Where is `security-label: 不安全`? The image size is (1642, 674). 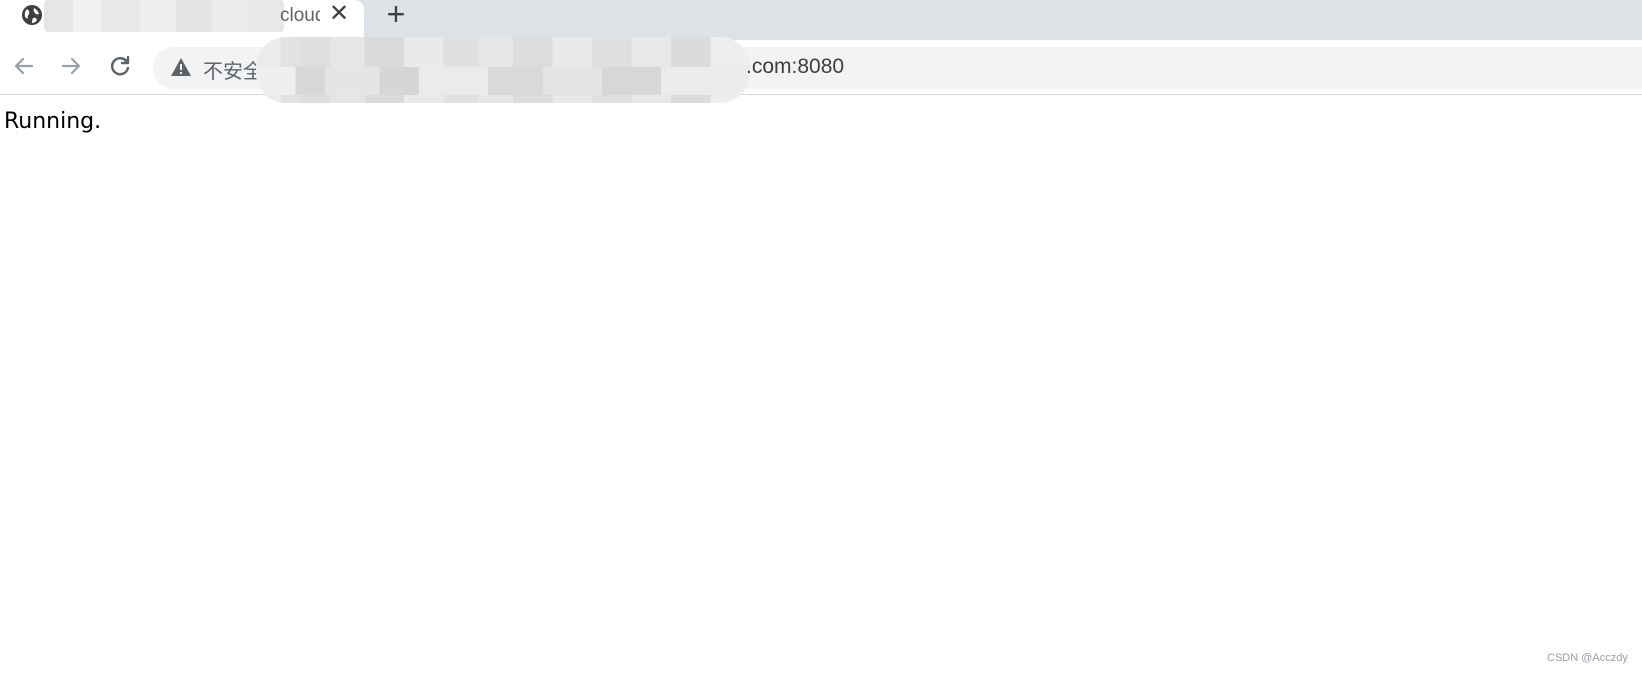
security-label: 不安全 is located at coordinates (233, 69).